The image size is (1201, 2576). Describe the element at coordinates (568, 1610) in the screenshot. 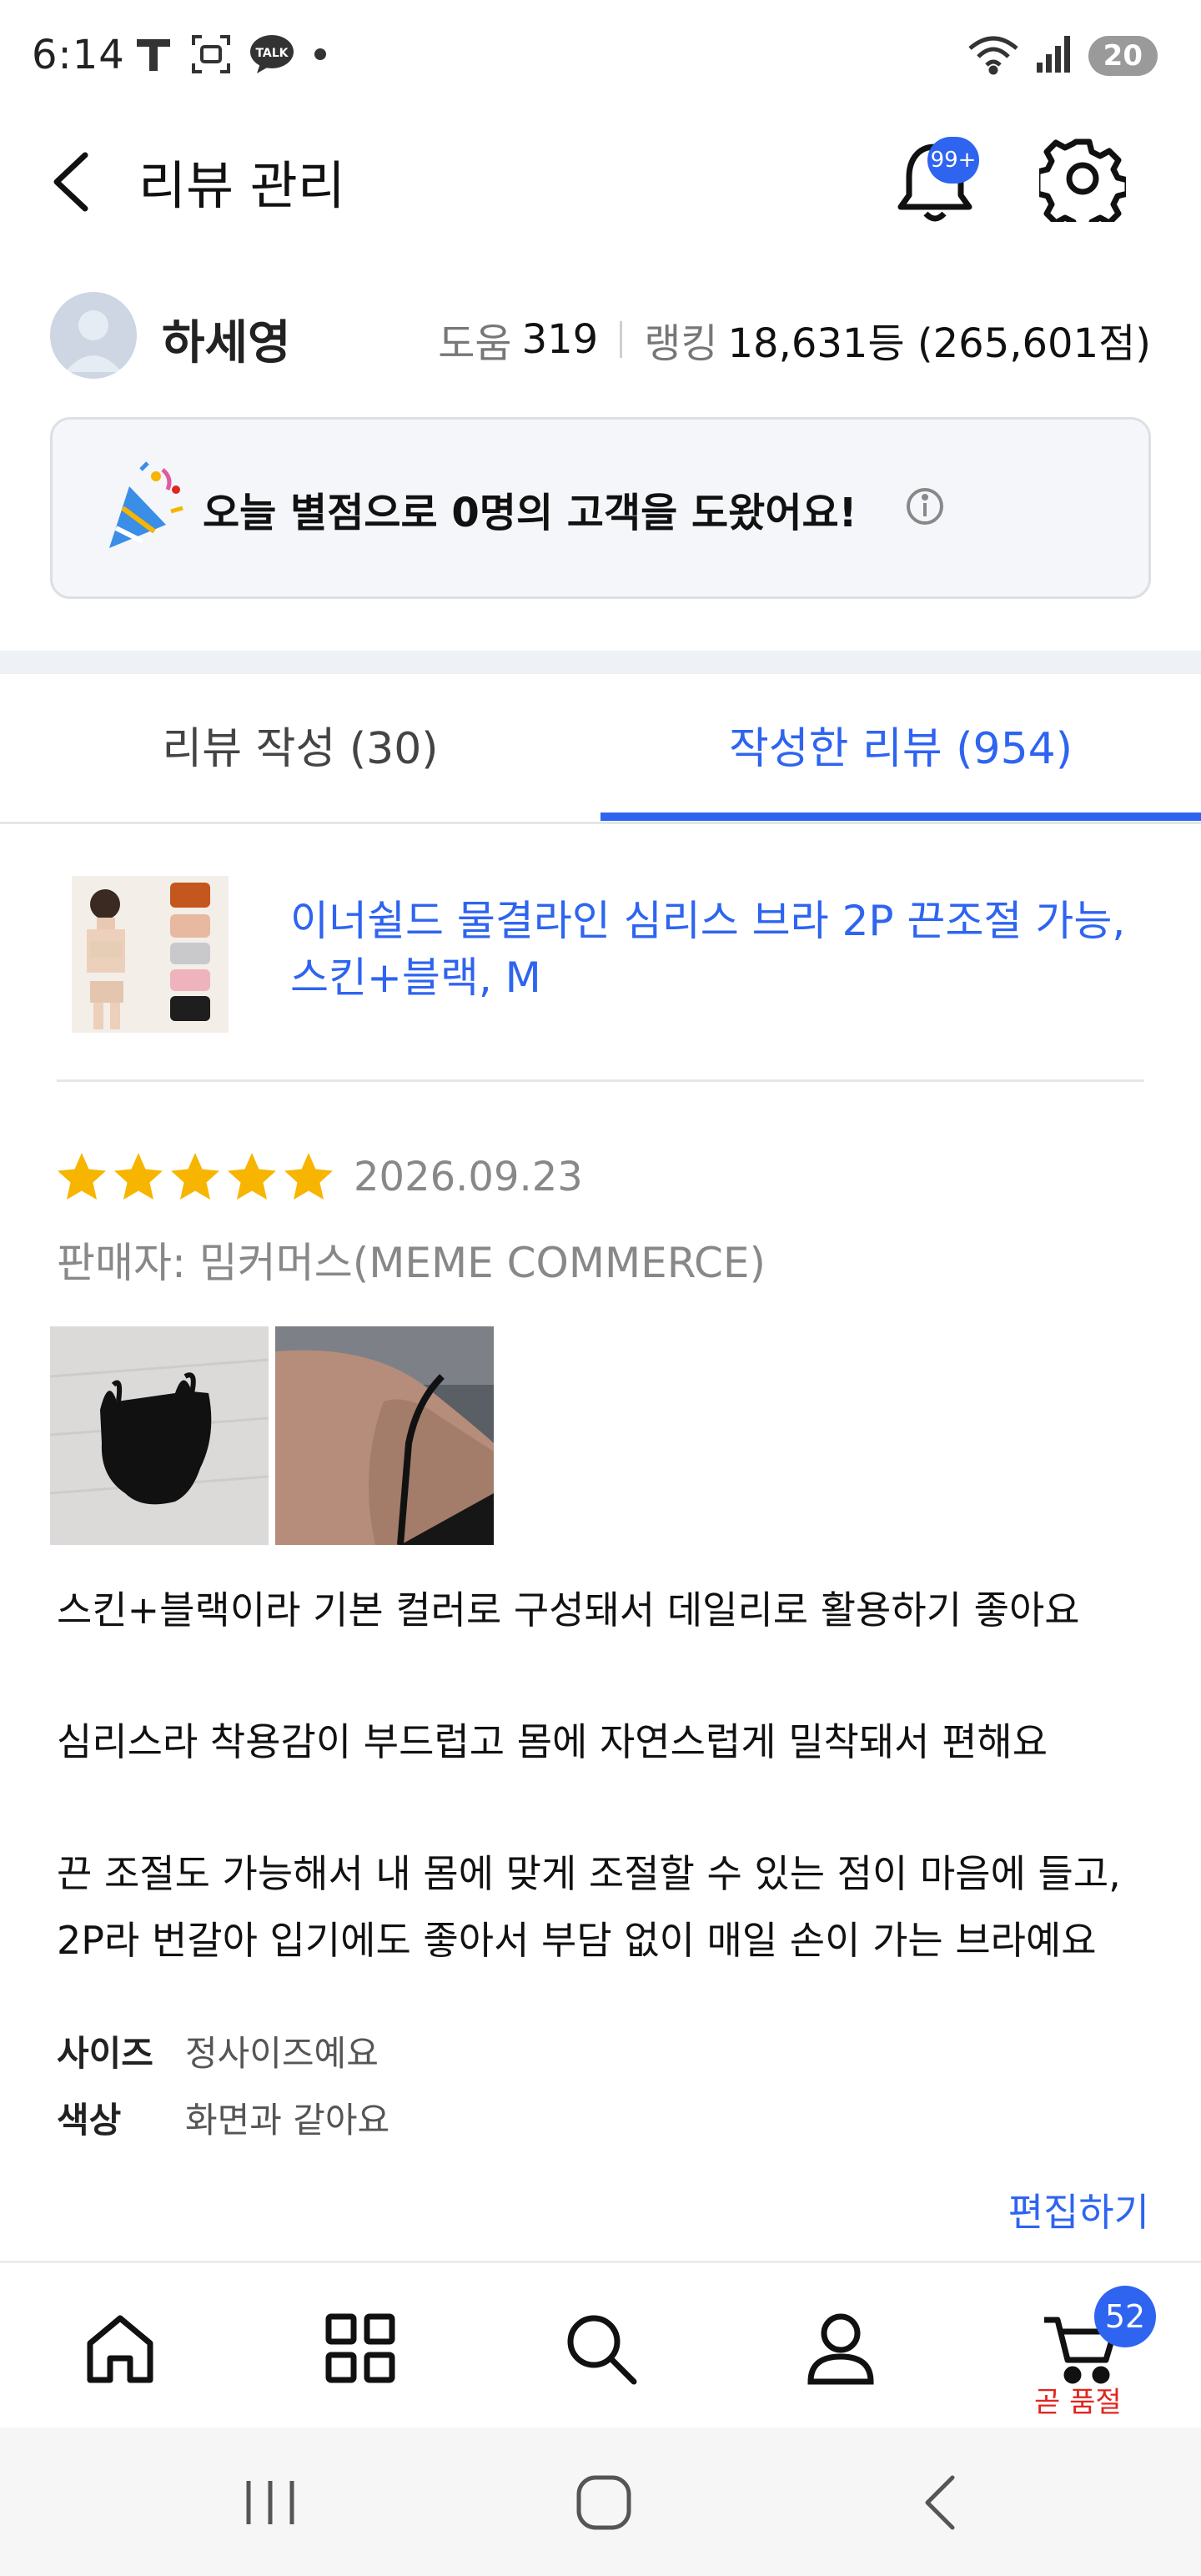

I see `review-paragraph: 스킨+블랙이라 기본 컬러로 구성돼서 데일리로 활용하기 좋아요` at that location.